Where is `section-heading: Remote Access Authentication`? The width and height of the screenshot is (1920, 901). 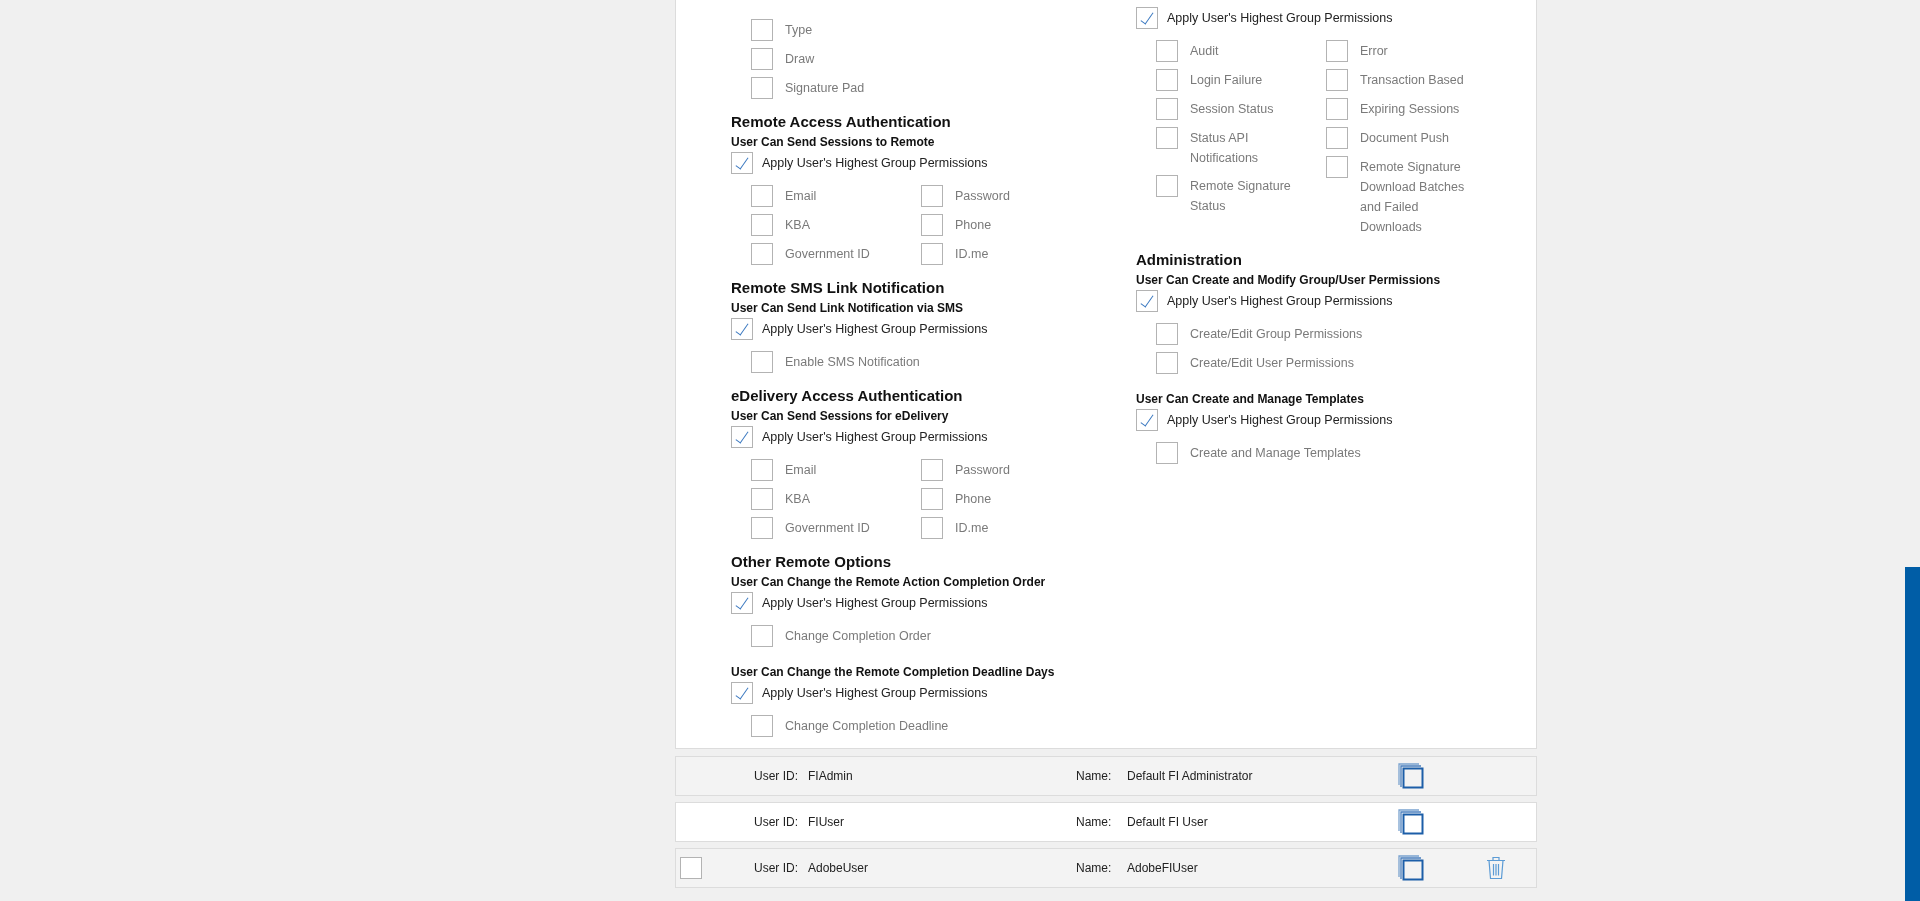 section-heading: Remote Access Authentication is located at coordinates (841, 122).